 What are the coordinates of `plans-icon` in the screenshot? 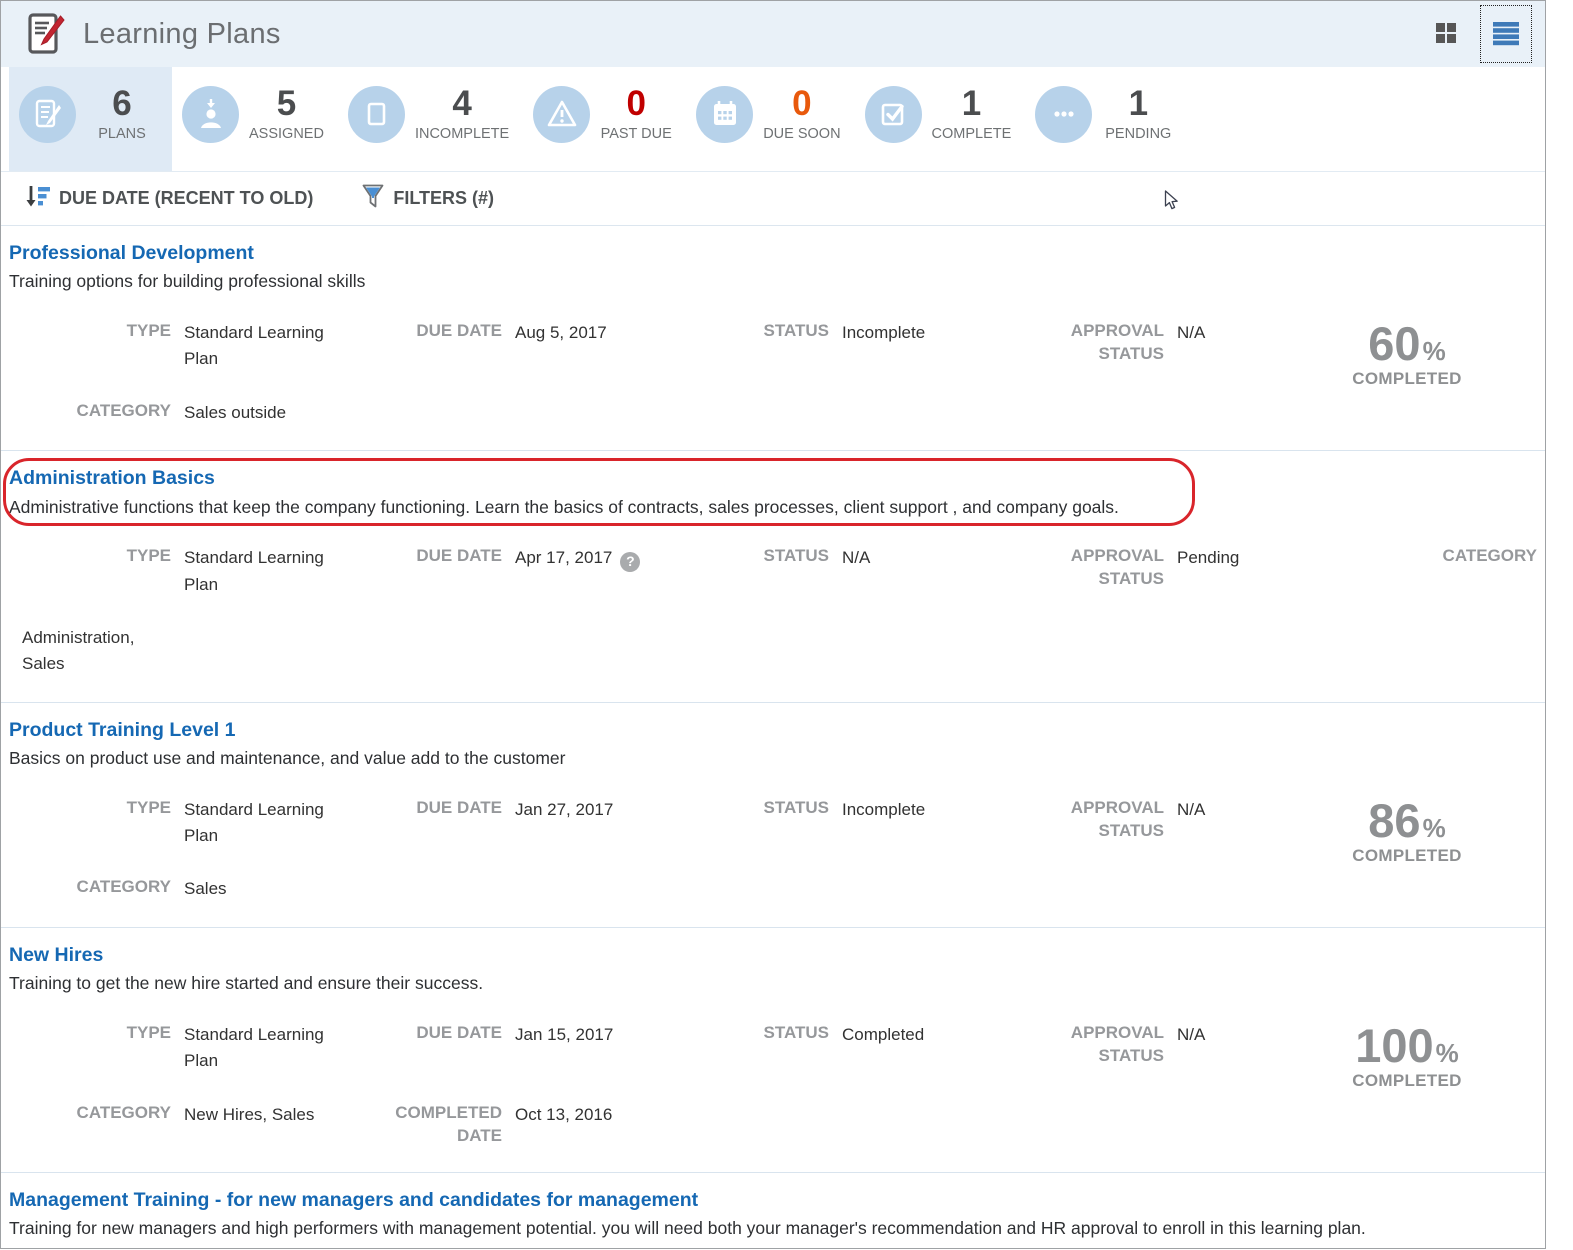 It's located at (47, 114).